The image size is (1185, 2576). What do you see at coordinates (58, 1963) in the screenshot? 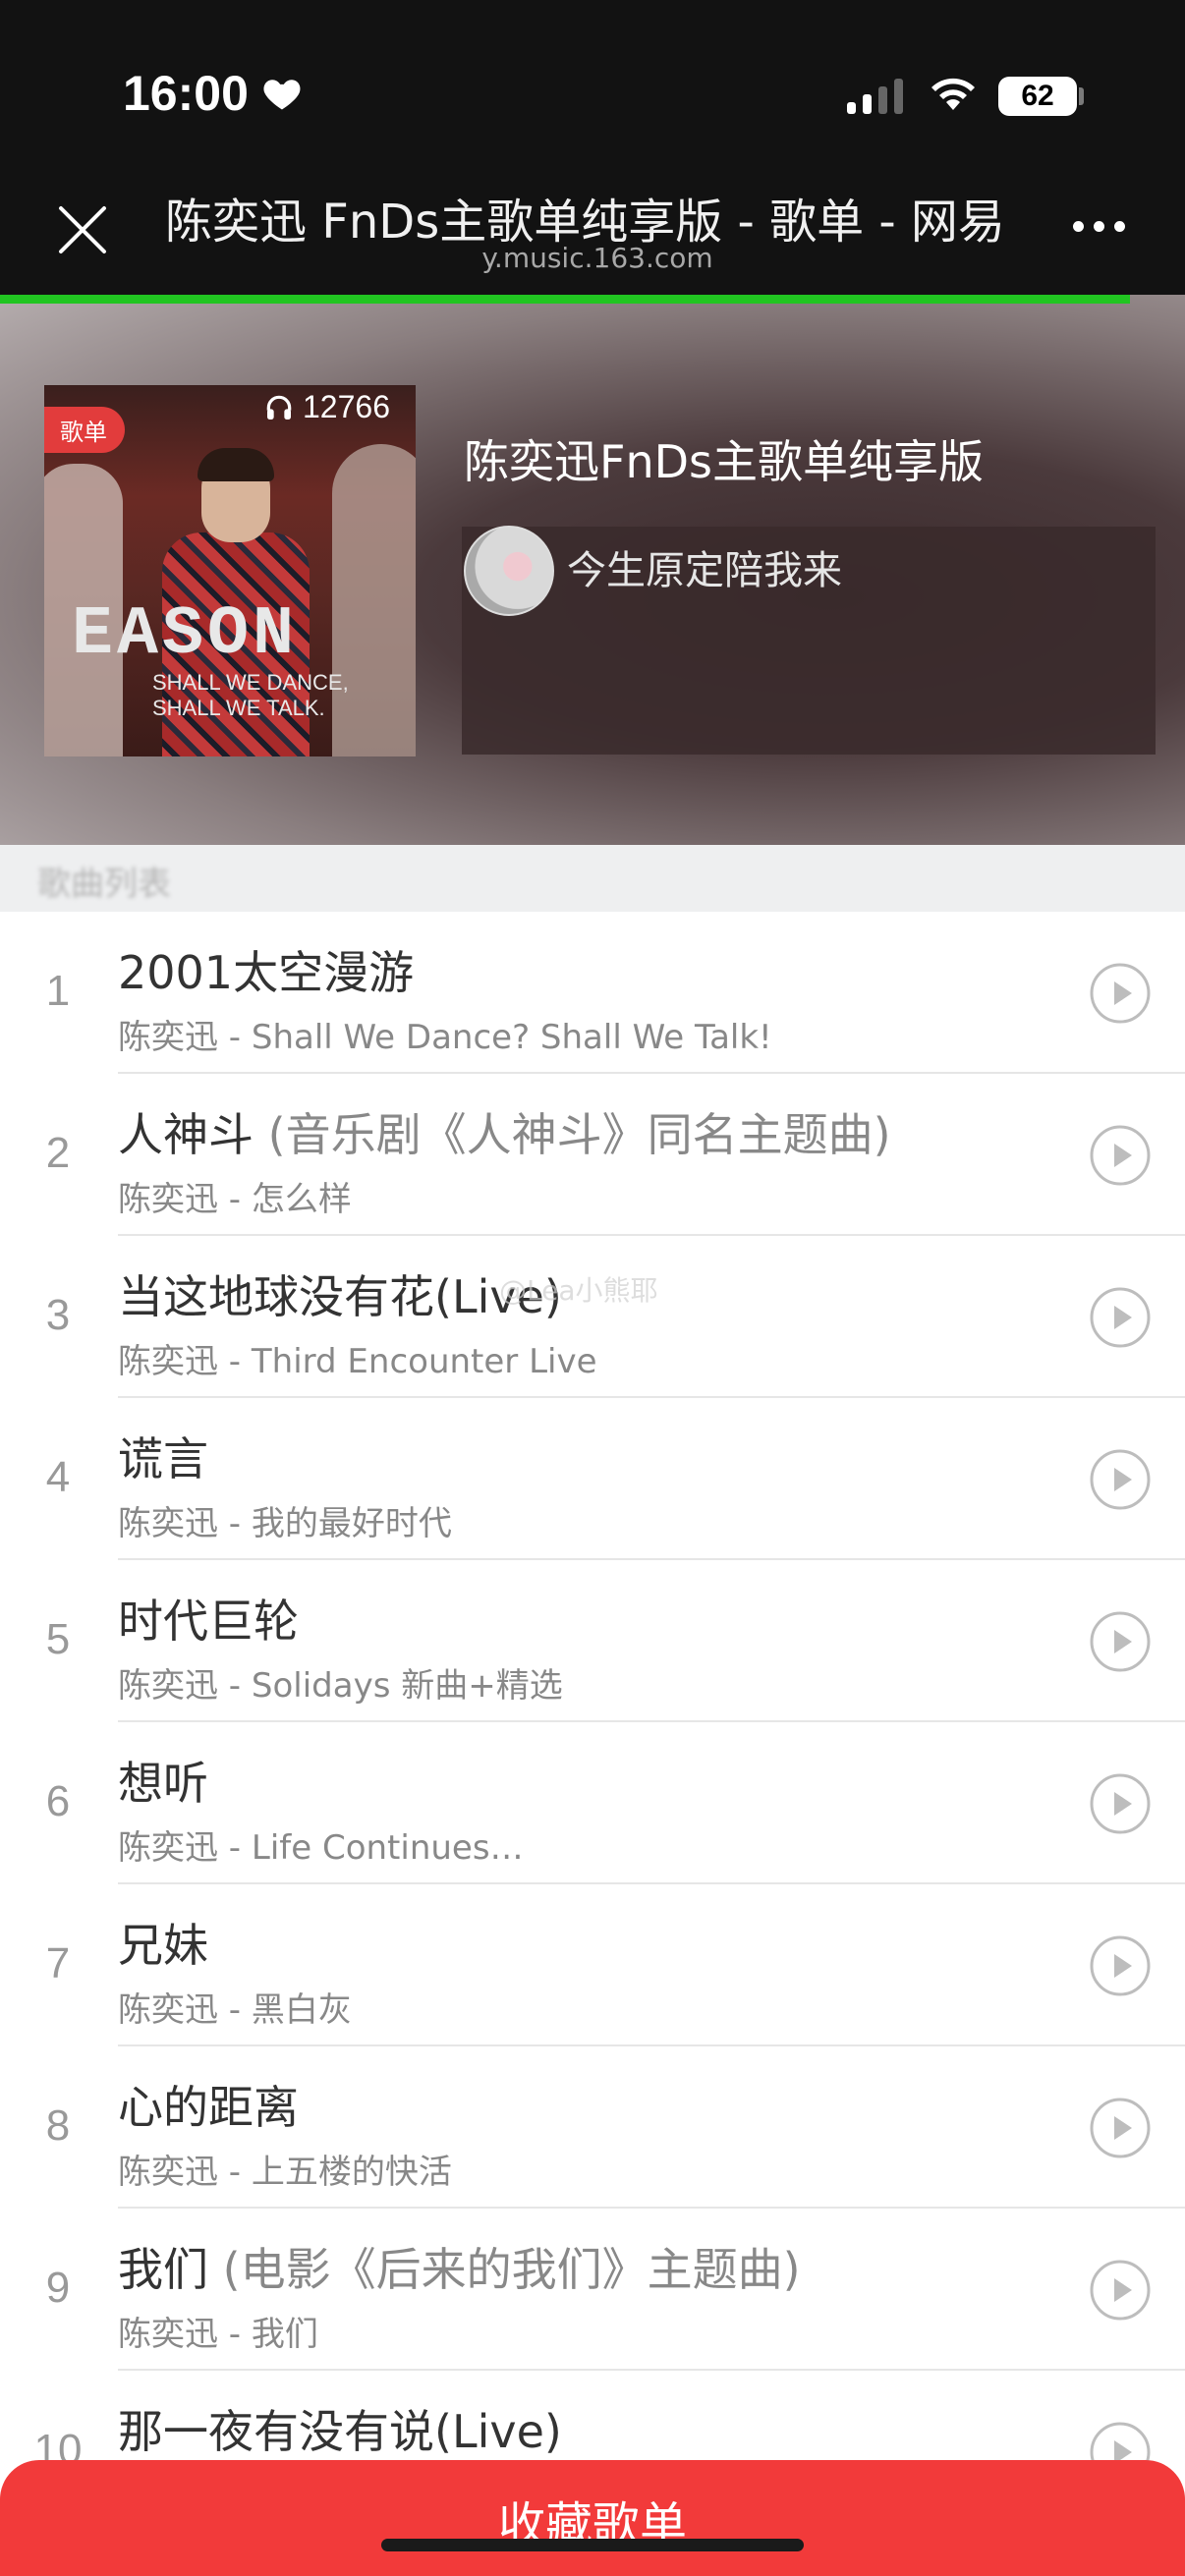
I see `song-index: 7` at bounding box center [58, 1963].